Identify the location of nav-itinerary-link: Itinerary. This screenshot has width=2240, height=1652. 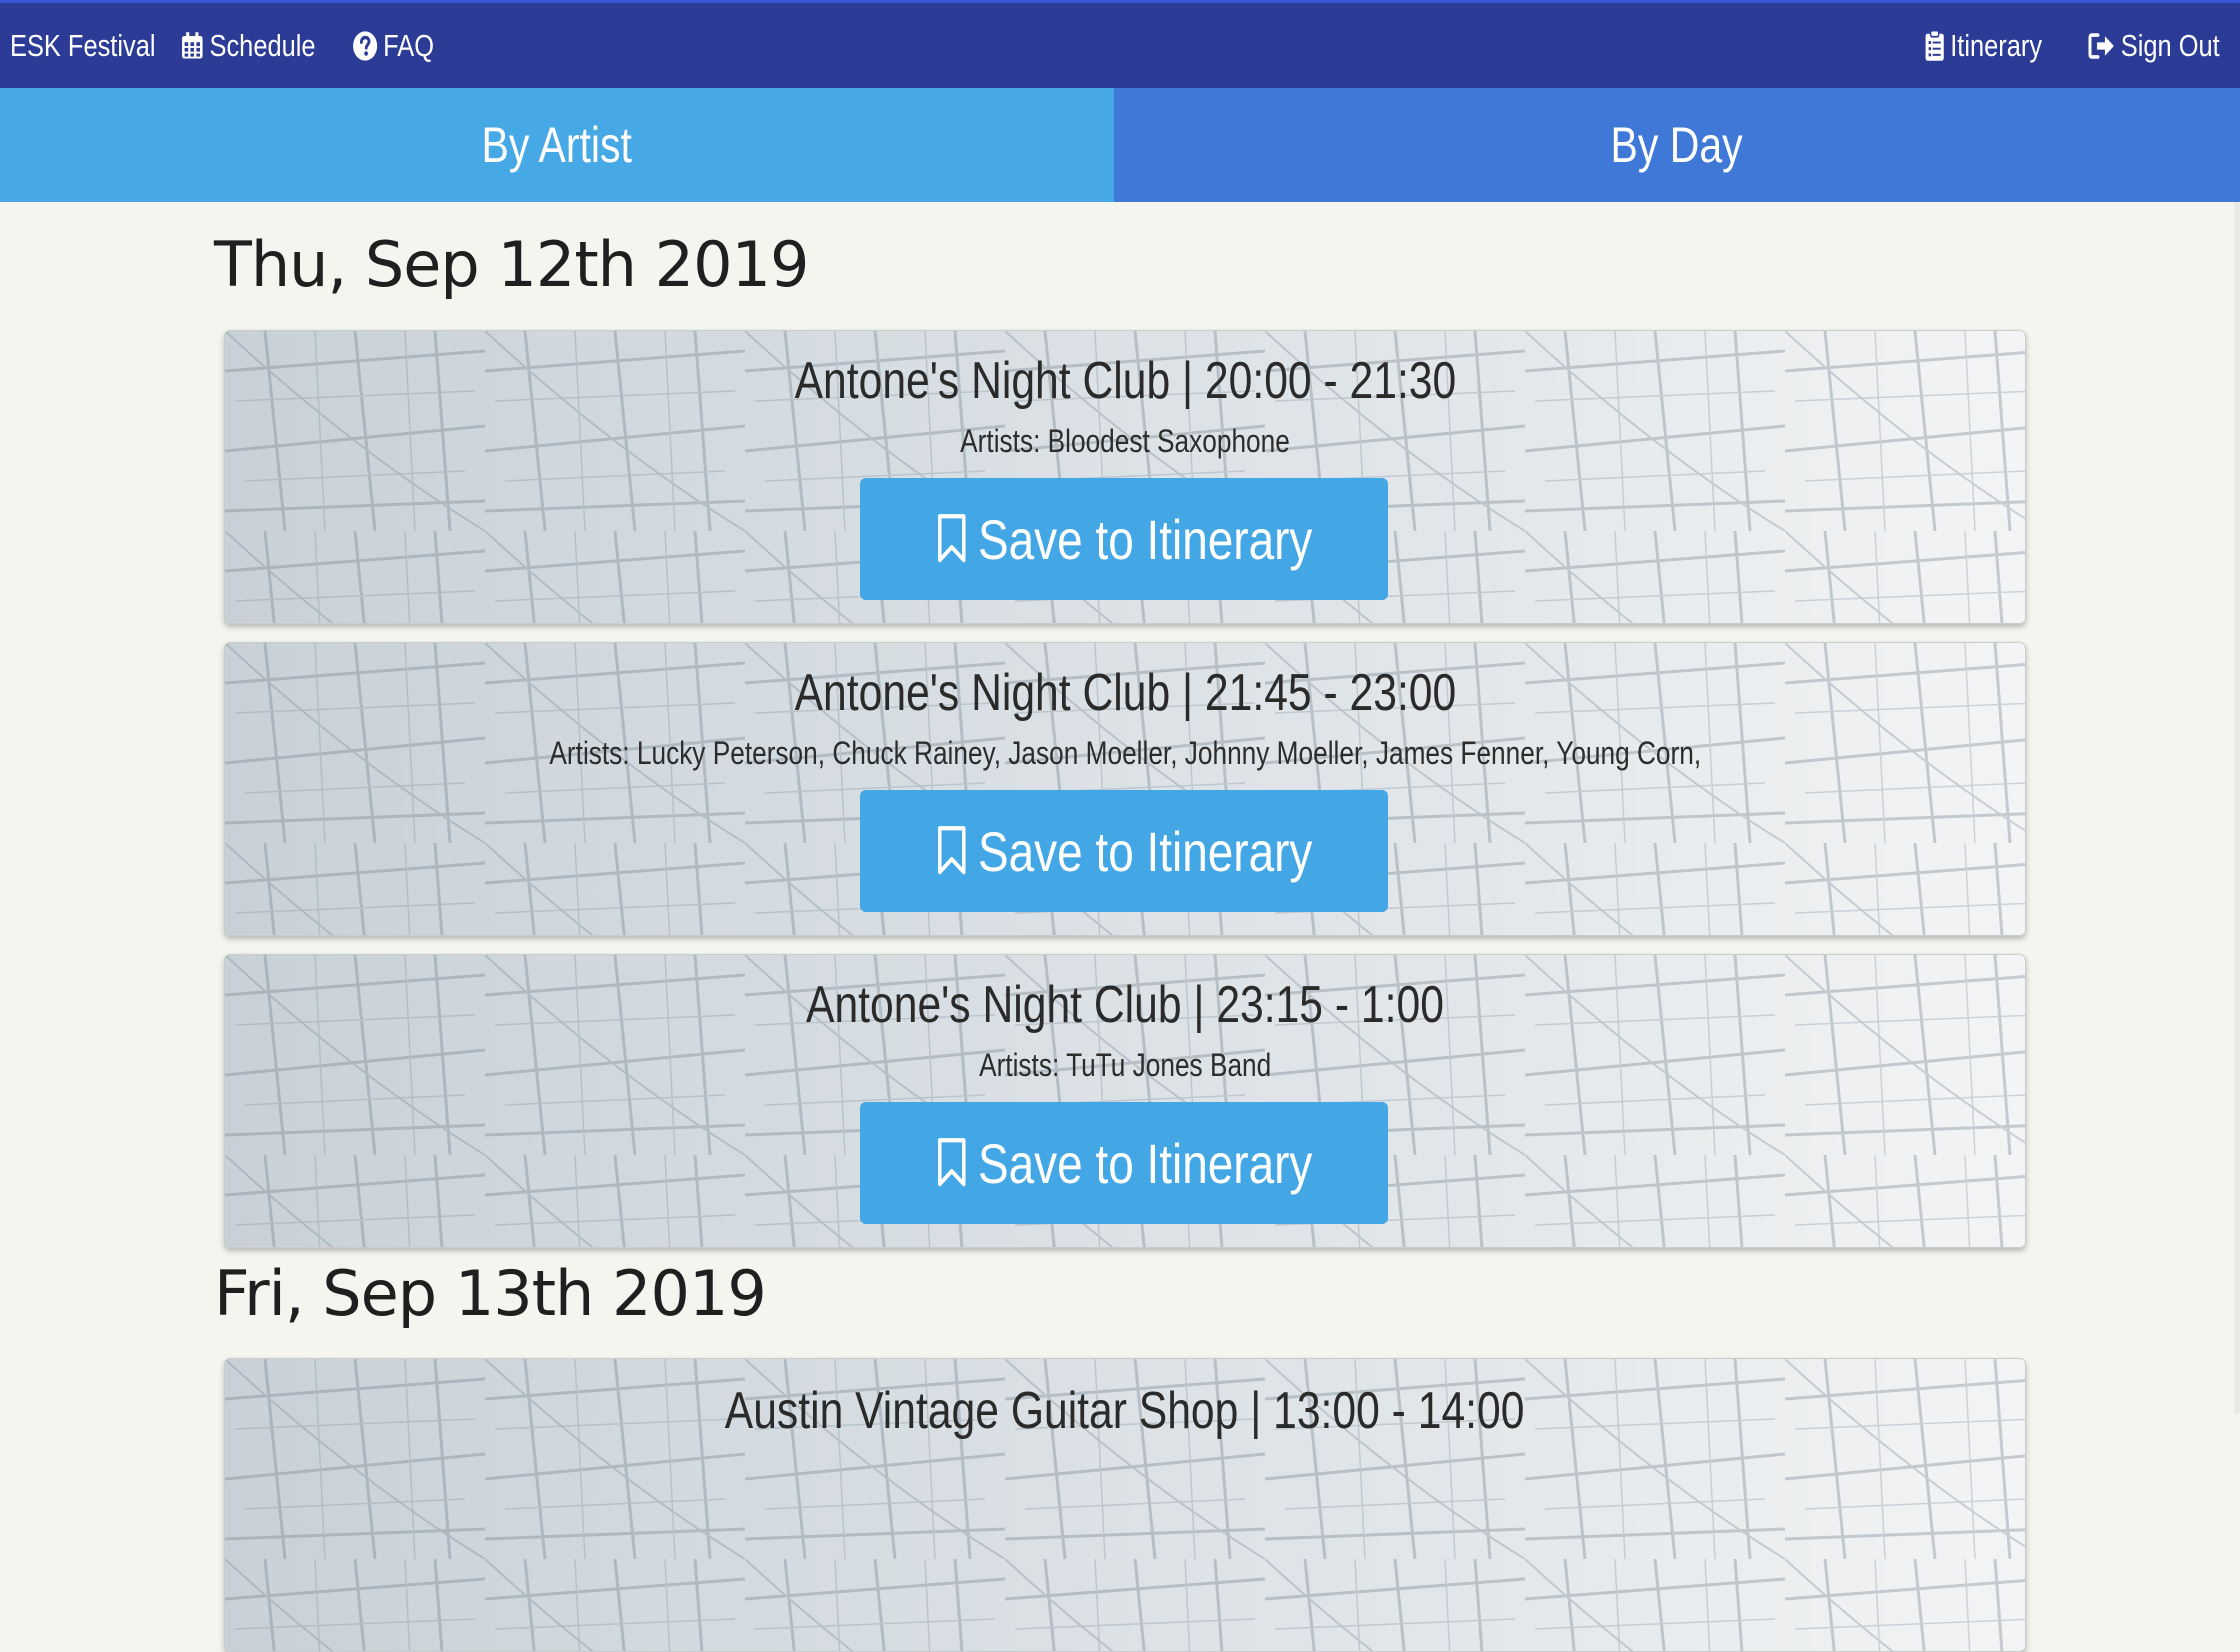
(1983, 45).